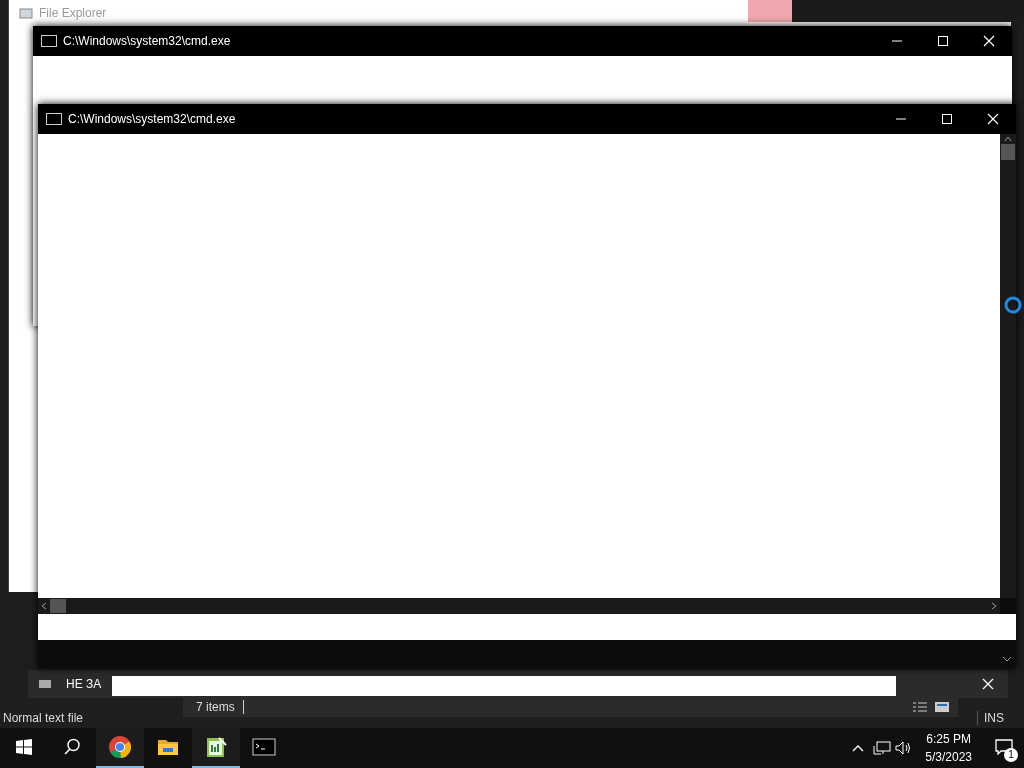 The width and height of the screenshot is (1024, 768). What do you see at coordinates (1007, 659) in the screenshot?
I see `scroll-down-icon` at bounding box center [1007, 659].